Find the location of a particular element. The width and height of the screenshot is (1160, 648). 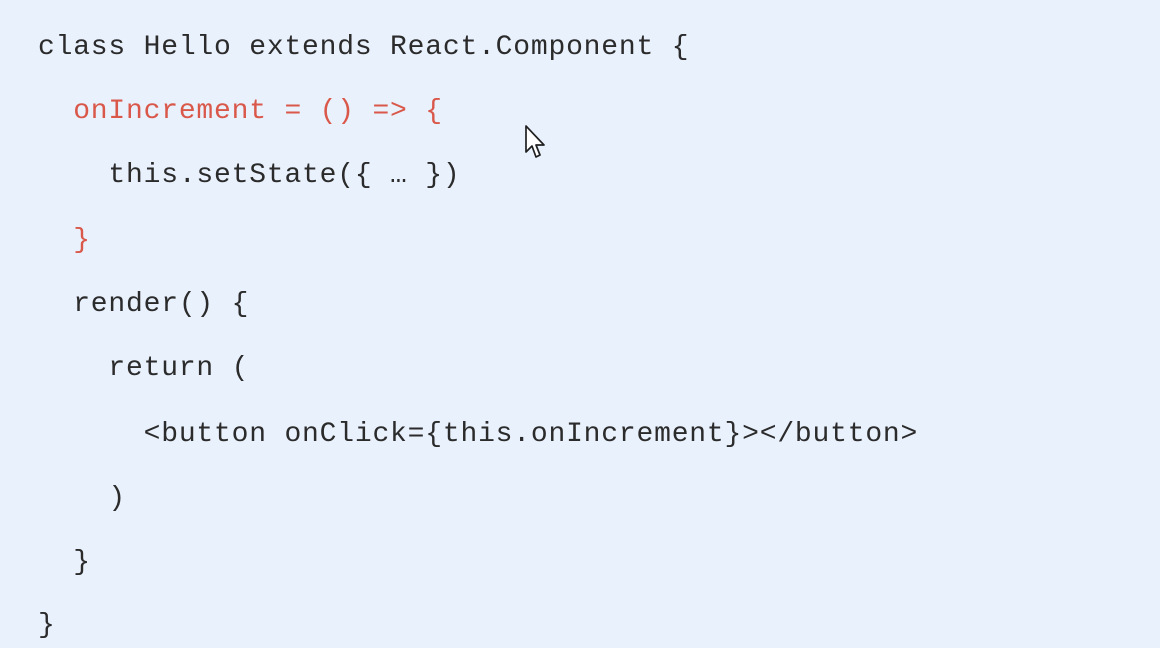

code-line-on-increment-declaration: onIncrement = () => { is located at coordinates (240, 111).